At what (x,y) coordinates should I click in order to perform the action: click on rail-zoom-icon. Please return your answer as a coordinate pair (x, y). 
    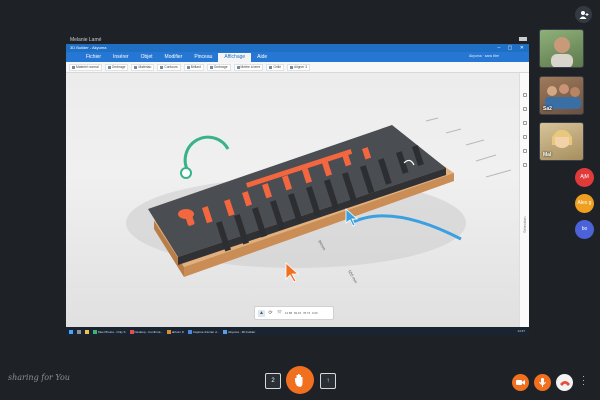
    Looking at the image, I should click on (525, 123).